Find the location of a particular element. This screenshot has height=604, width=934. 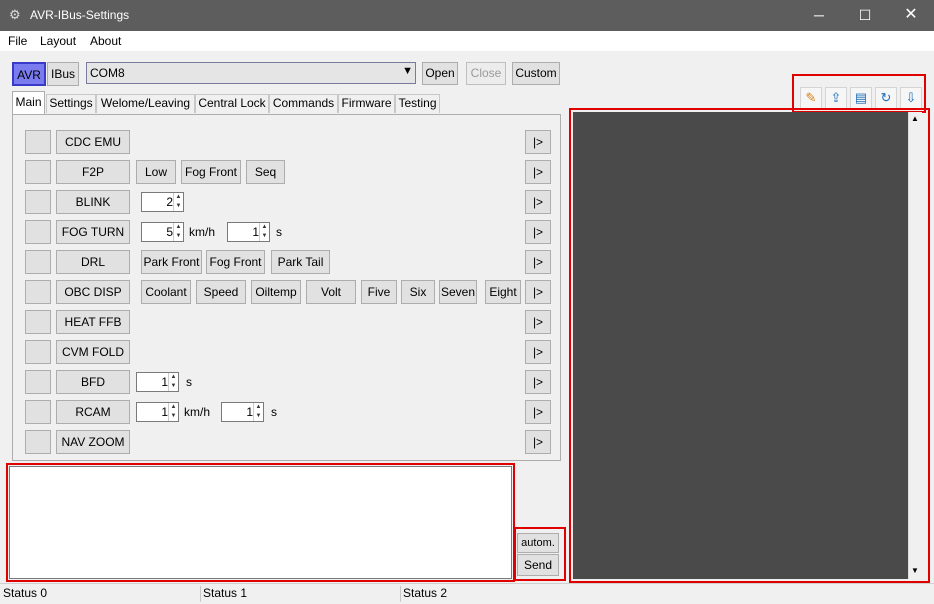

menu-about: About is located at coordinates (105, 41).